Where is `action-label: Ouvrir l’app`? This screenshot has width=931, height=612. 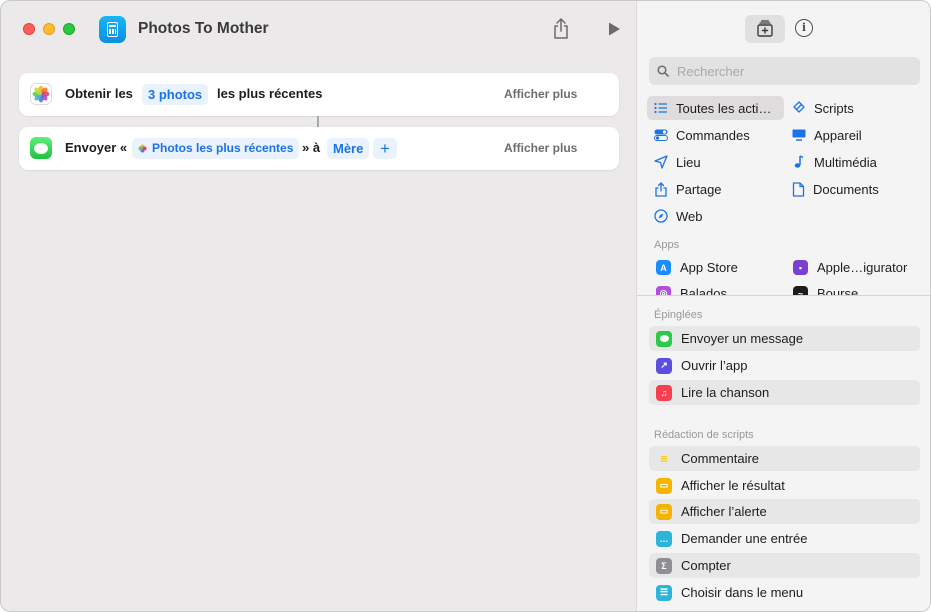 action-label: Ouvrir l’app is located at coordinates (714, 365).